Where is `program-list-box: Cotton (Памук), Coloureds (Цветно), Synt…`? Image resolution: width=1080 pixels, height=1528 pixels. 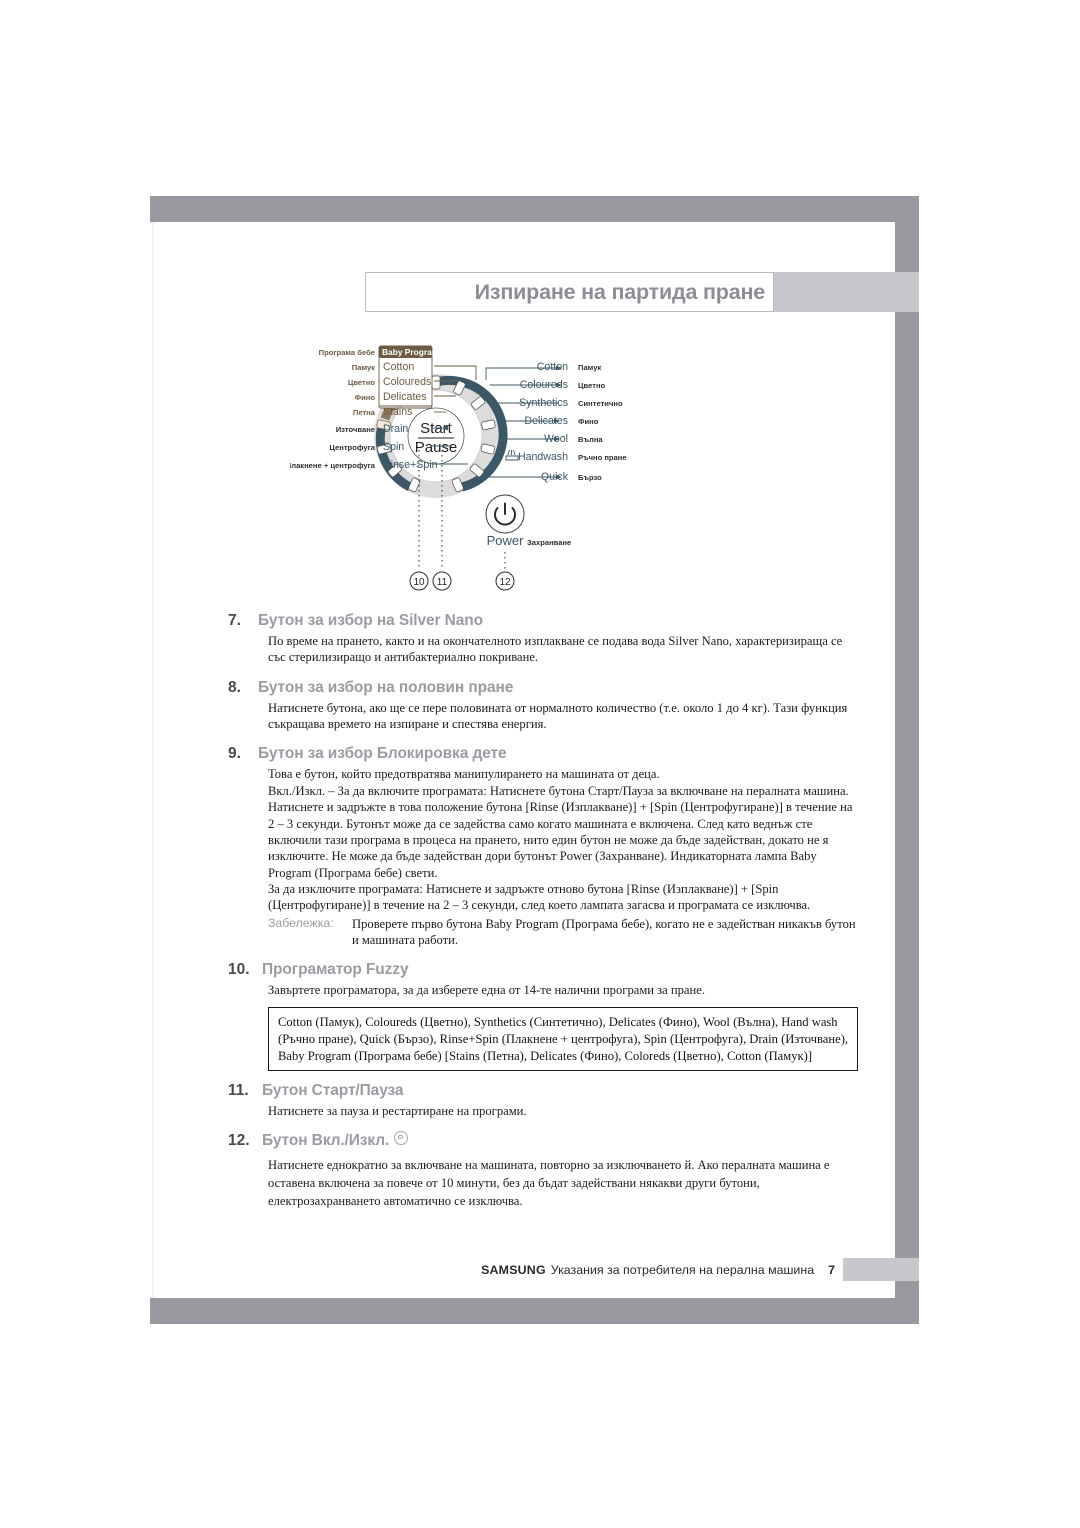
program-list-box: Cotton (Памук), Coloureds (Цветно), Synt… is located at coordinates (563, 1039).